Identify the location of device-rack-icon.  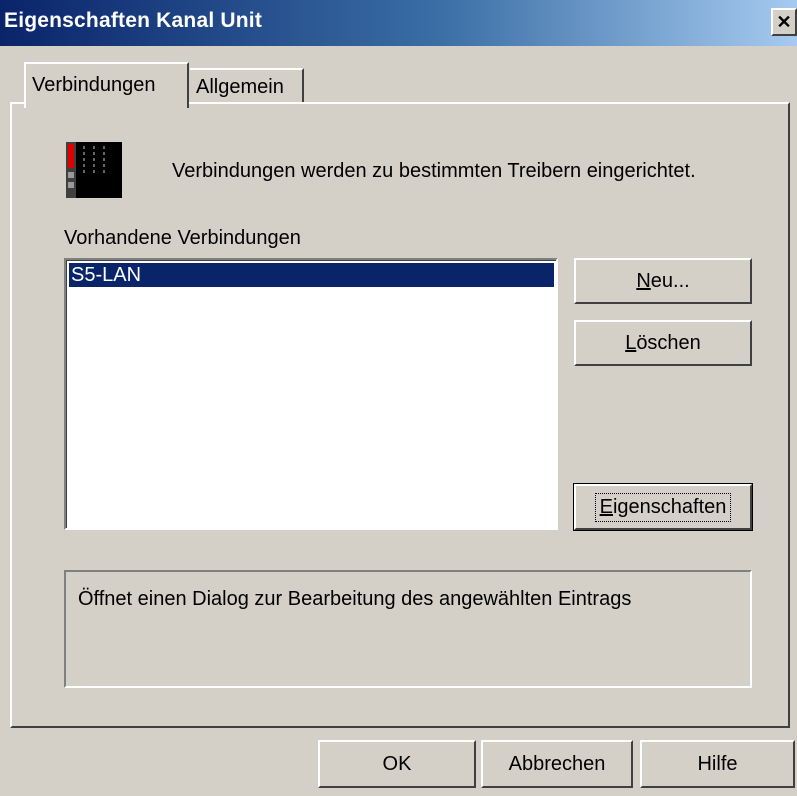
(94, 170).